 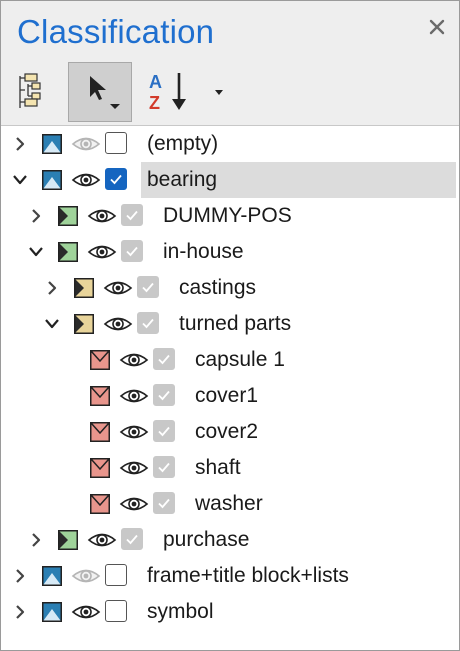 I want to click on toolbar: A Z, so click(x=230, y=92).